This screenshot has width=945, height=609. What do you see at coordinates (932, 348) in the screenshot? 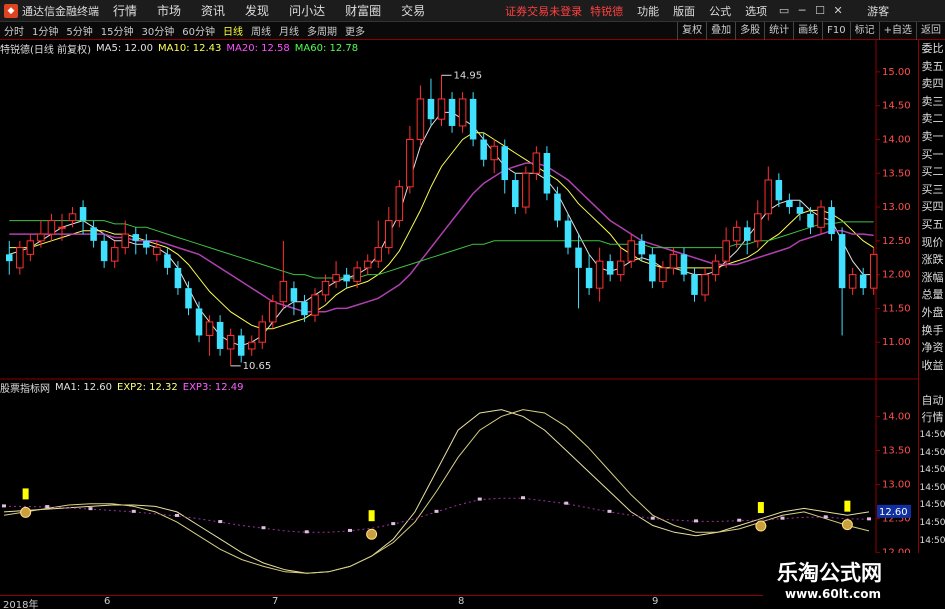
I see `side-label: 净资` at bounding box center [932, 348].